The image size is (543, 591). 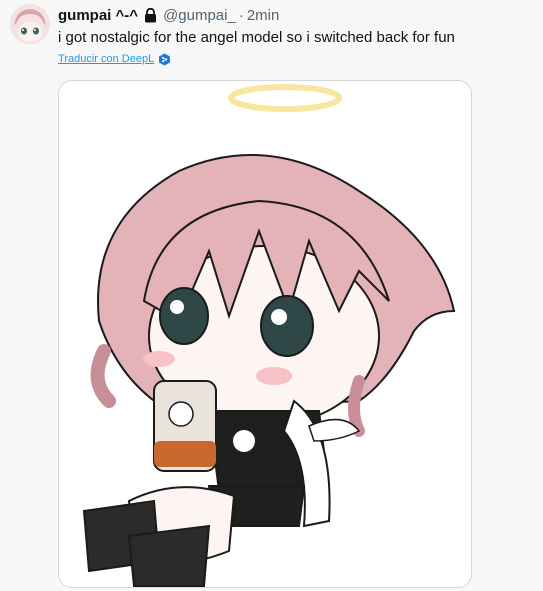 I want to click on lock-icon, so click(x=150, y=15).